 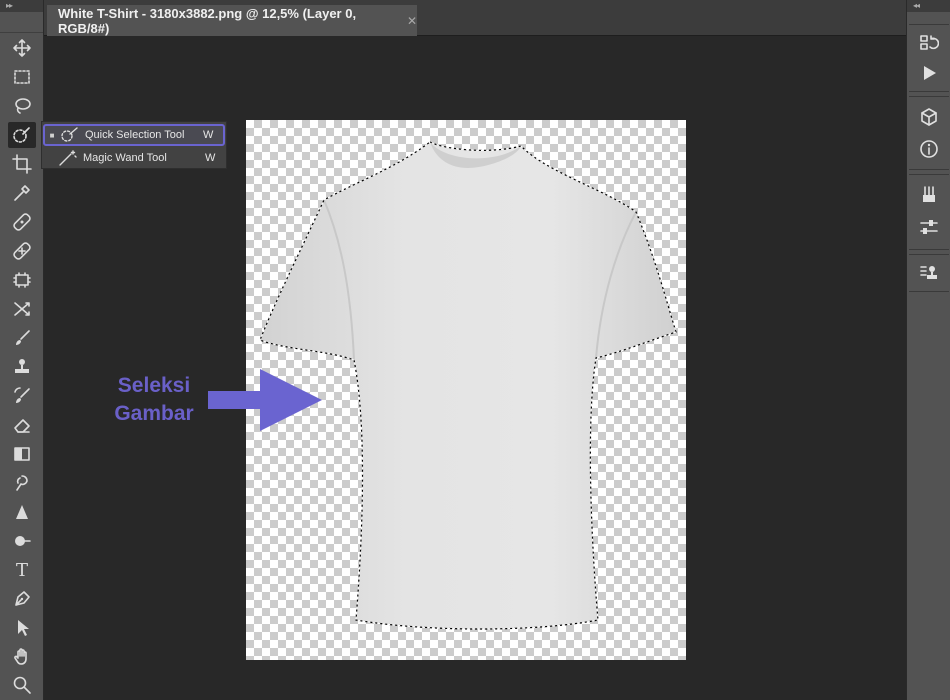 I want to click on actions-panel-button, so click(x=929, y=73).